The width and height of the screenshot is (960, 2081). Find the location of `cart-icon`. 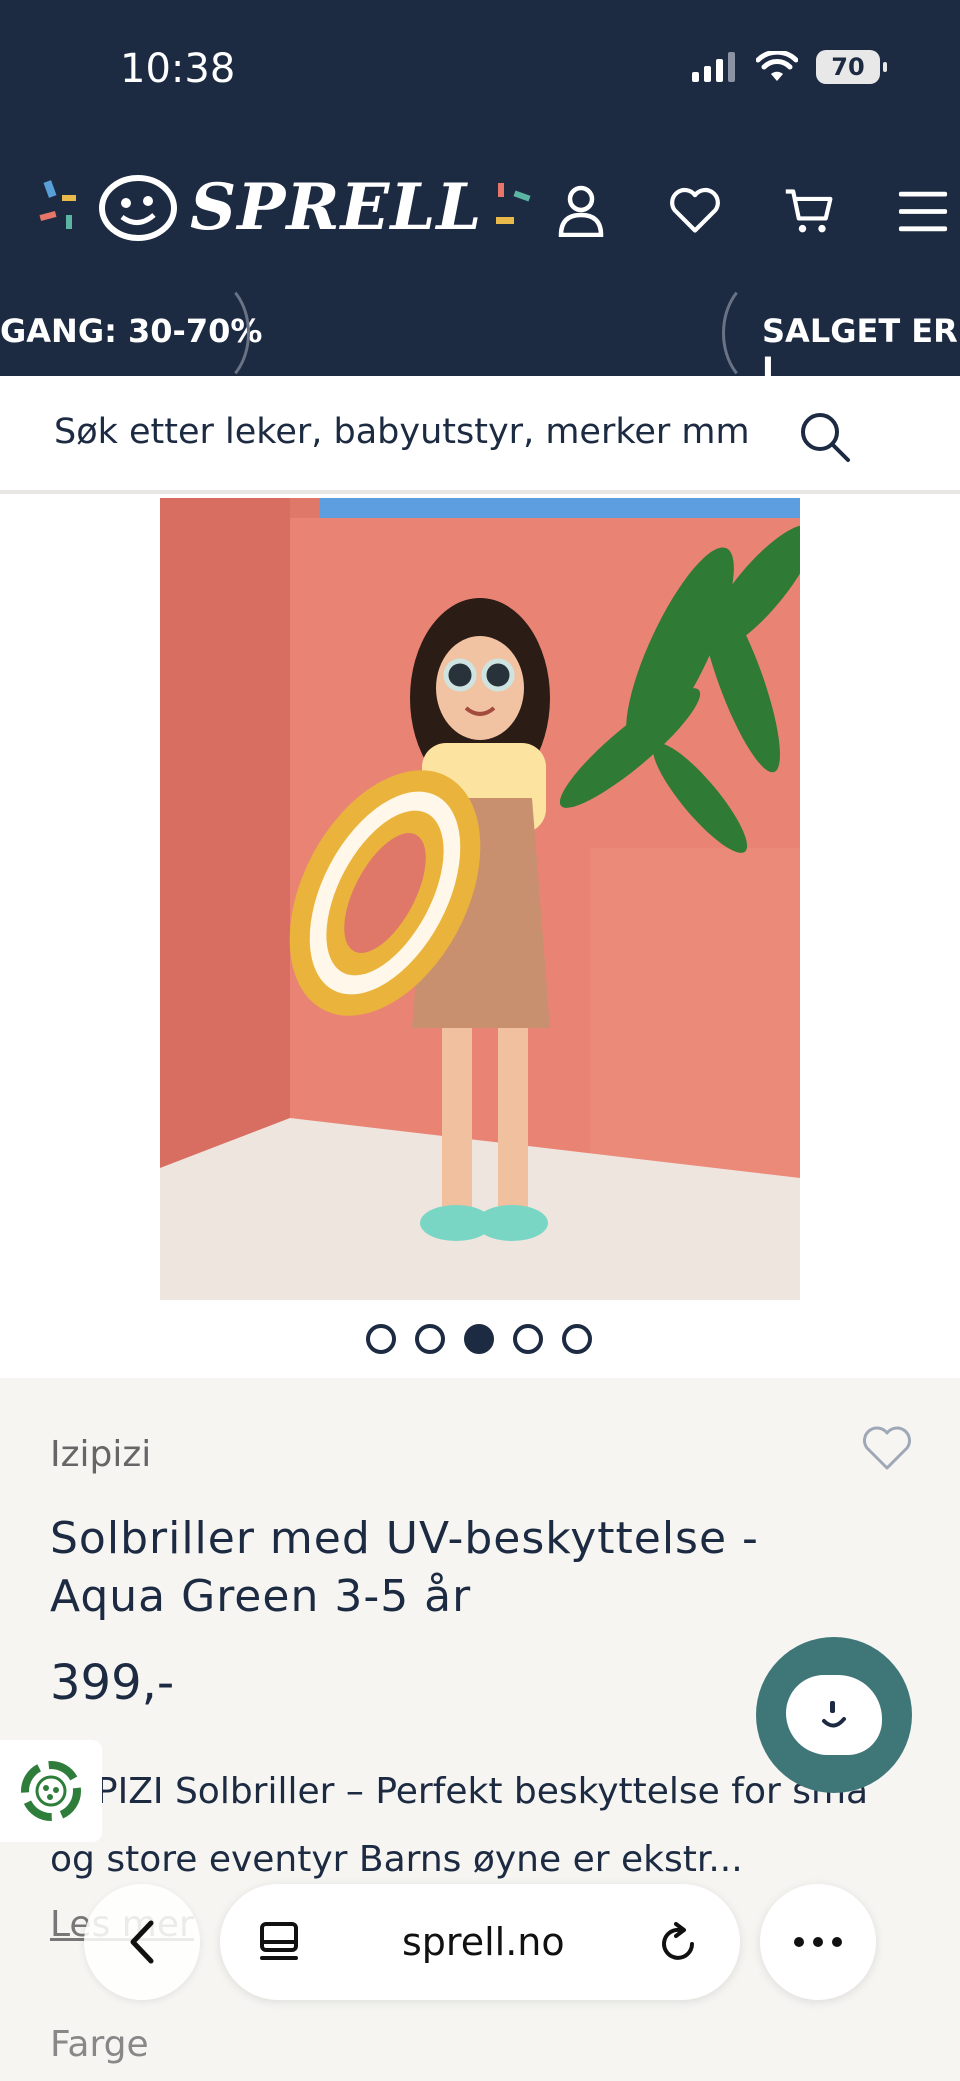

cart-icon is located at coordinates (809, 211).